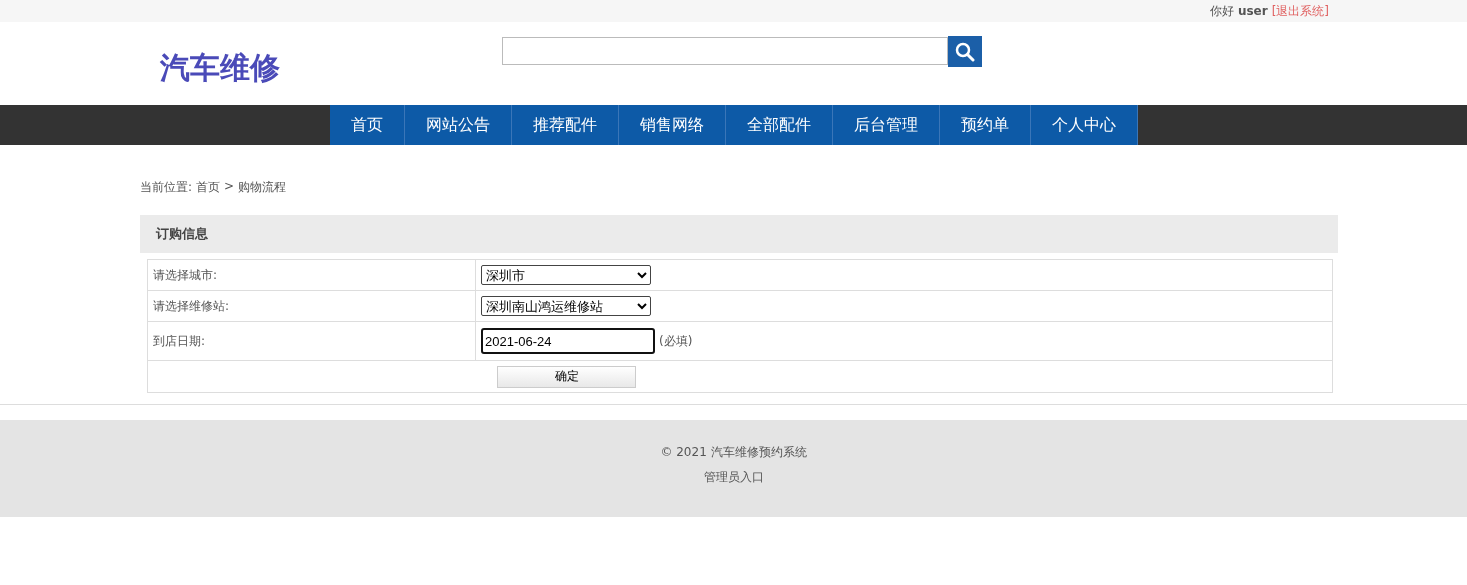 The width and height of the screenshot is (1467, 585). What do you see at coordinates (166, 187) in the screenshot?
I see `breadcrumb-label: 当前位置:` at bounding box center [166, 187].